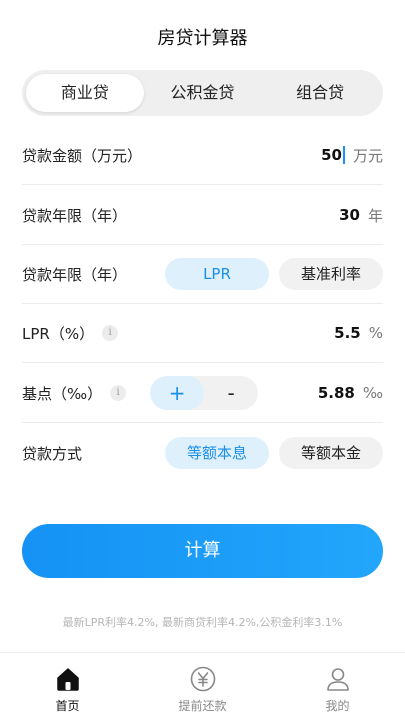  I want to click on loan-term-input: 30, so click(349, 215).